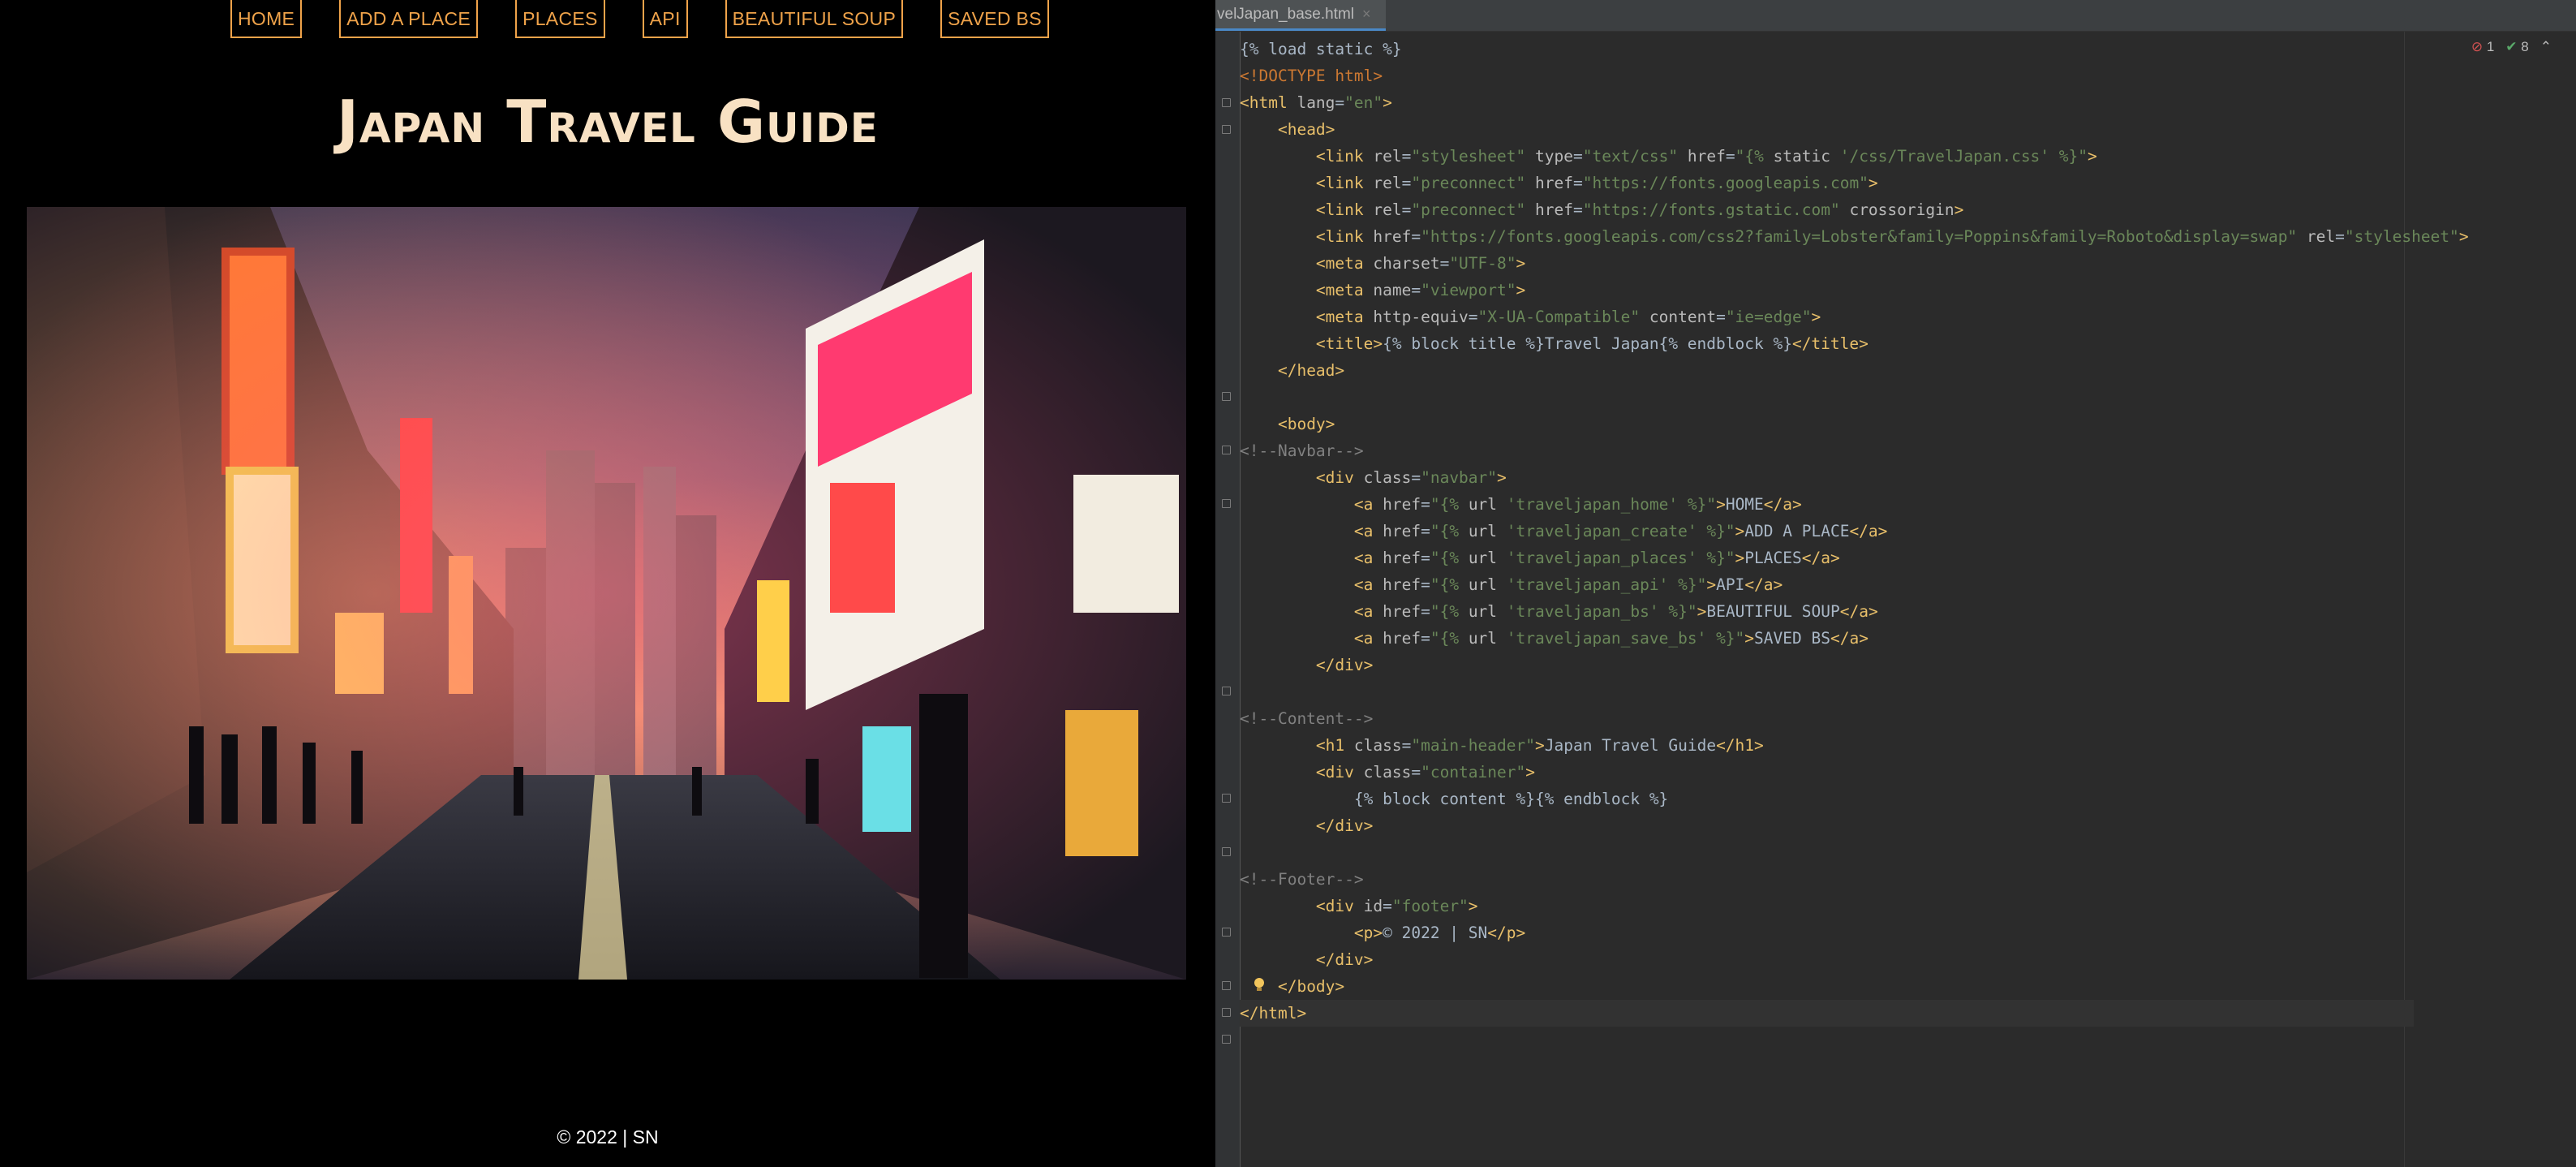  What do you see at coordinates (1827, 370) in the screenshot?
I see `code-line: </head>` at bounding box center [1827, 370].